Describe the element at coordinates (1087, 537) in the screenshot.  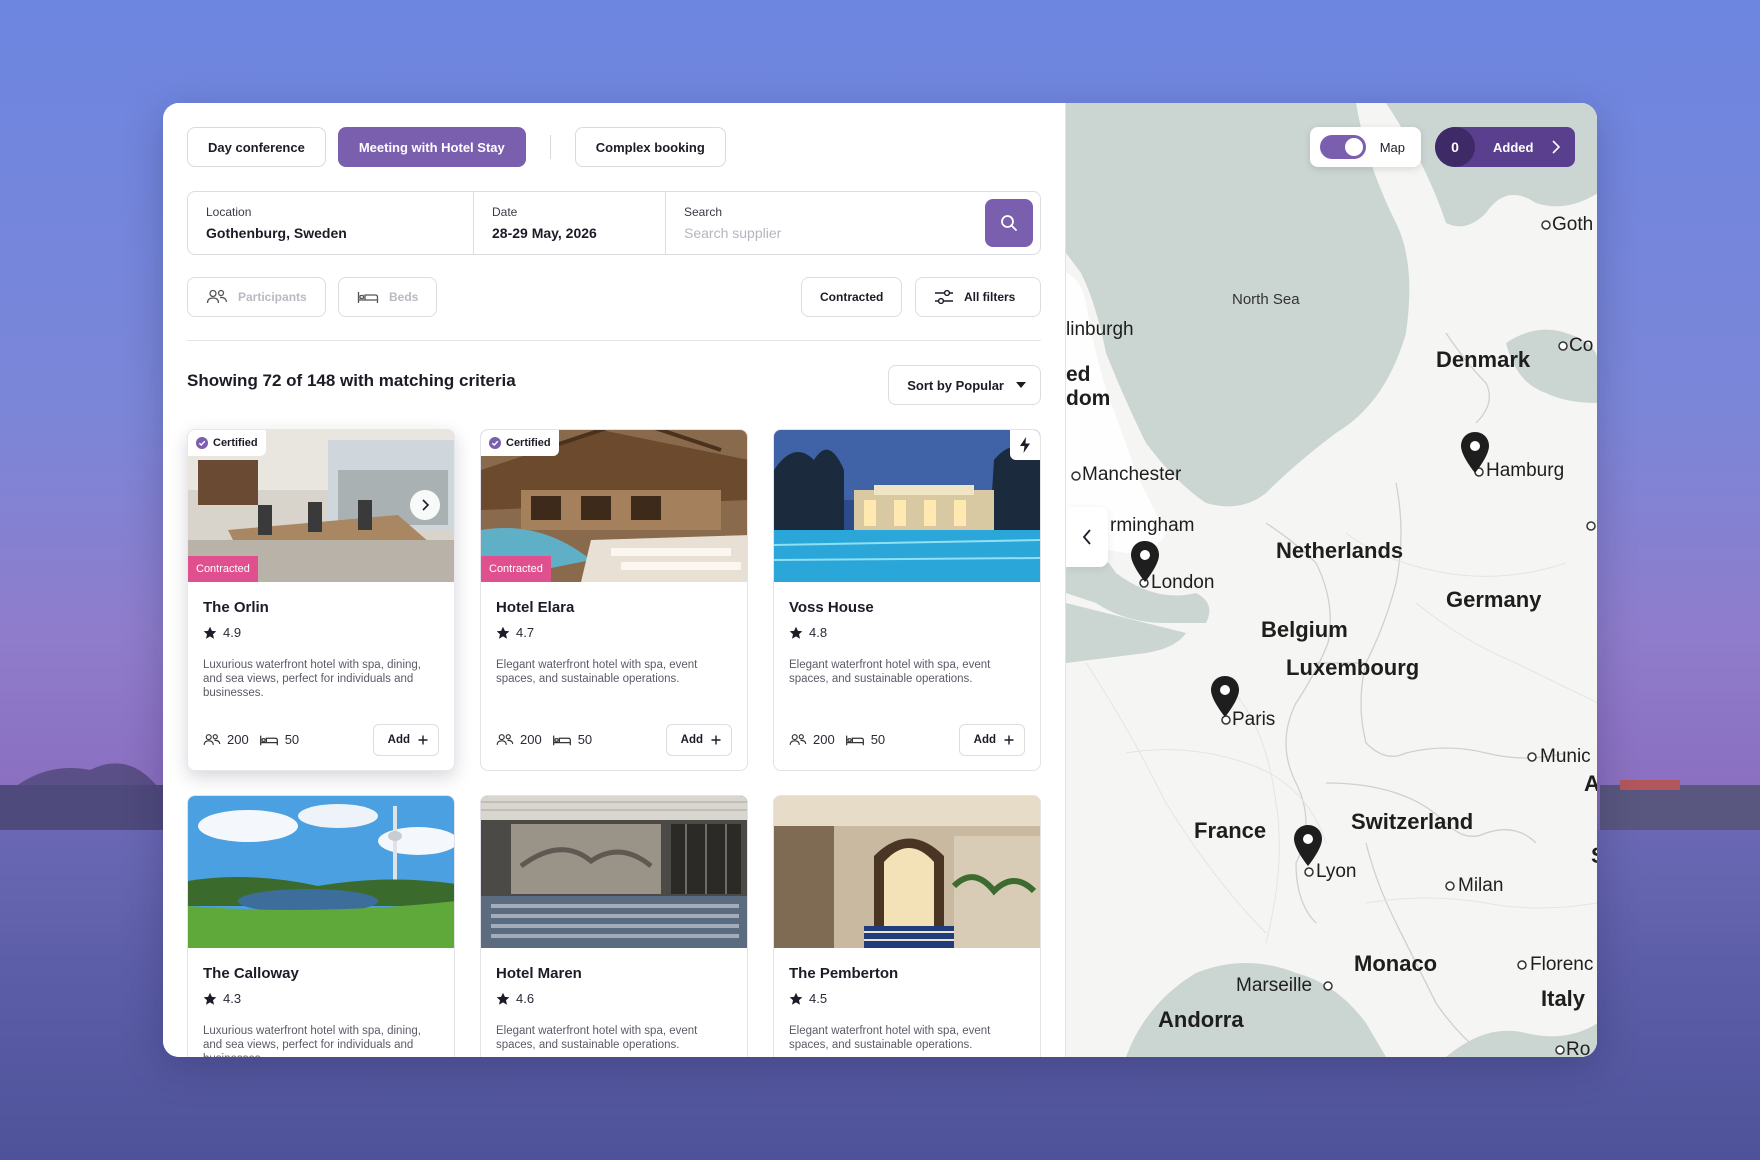
I see `collapse-map-button` at that location.